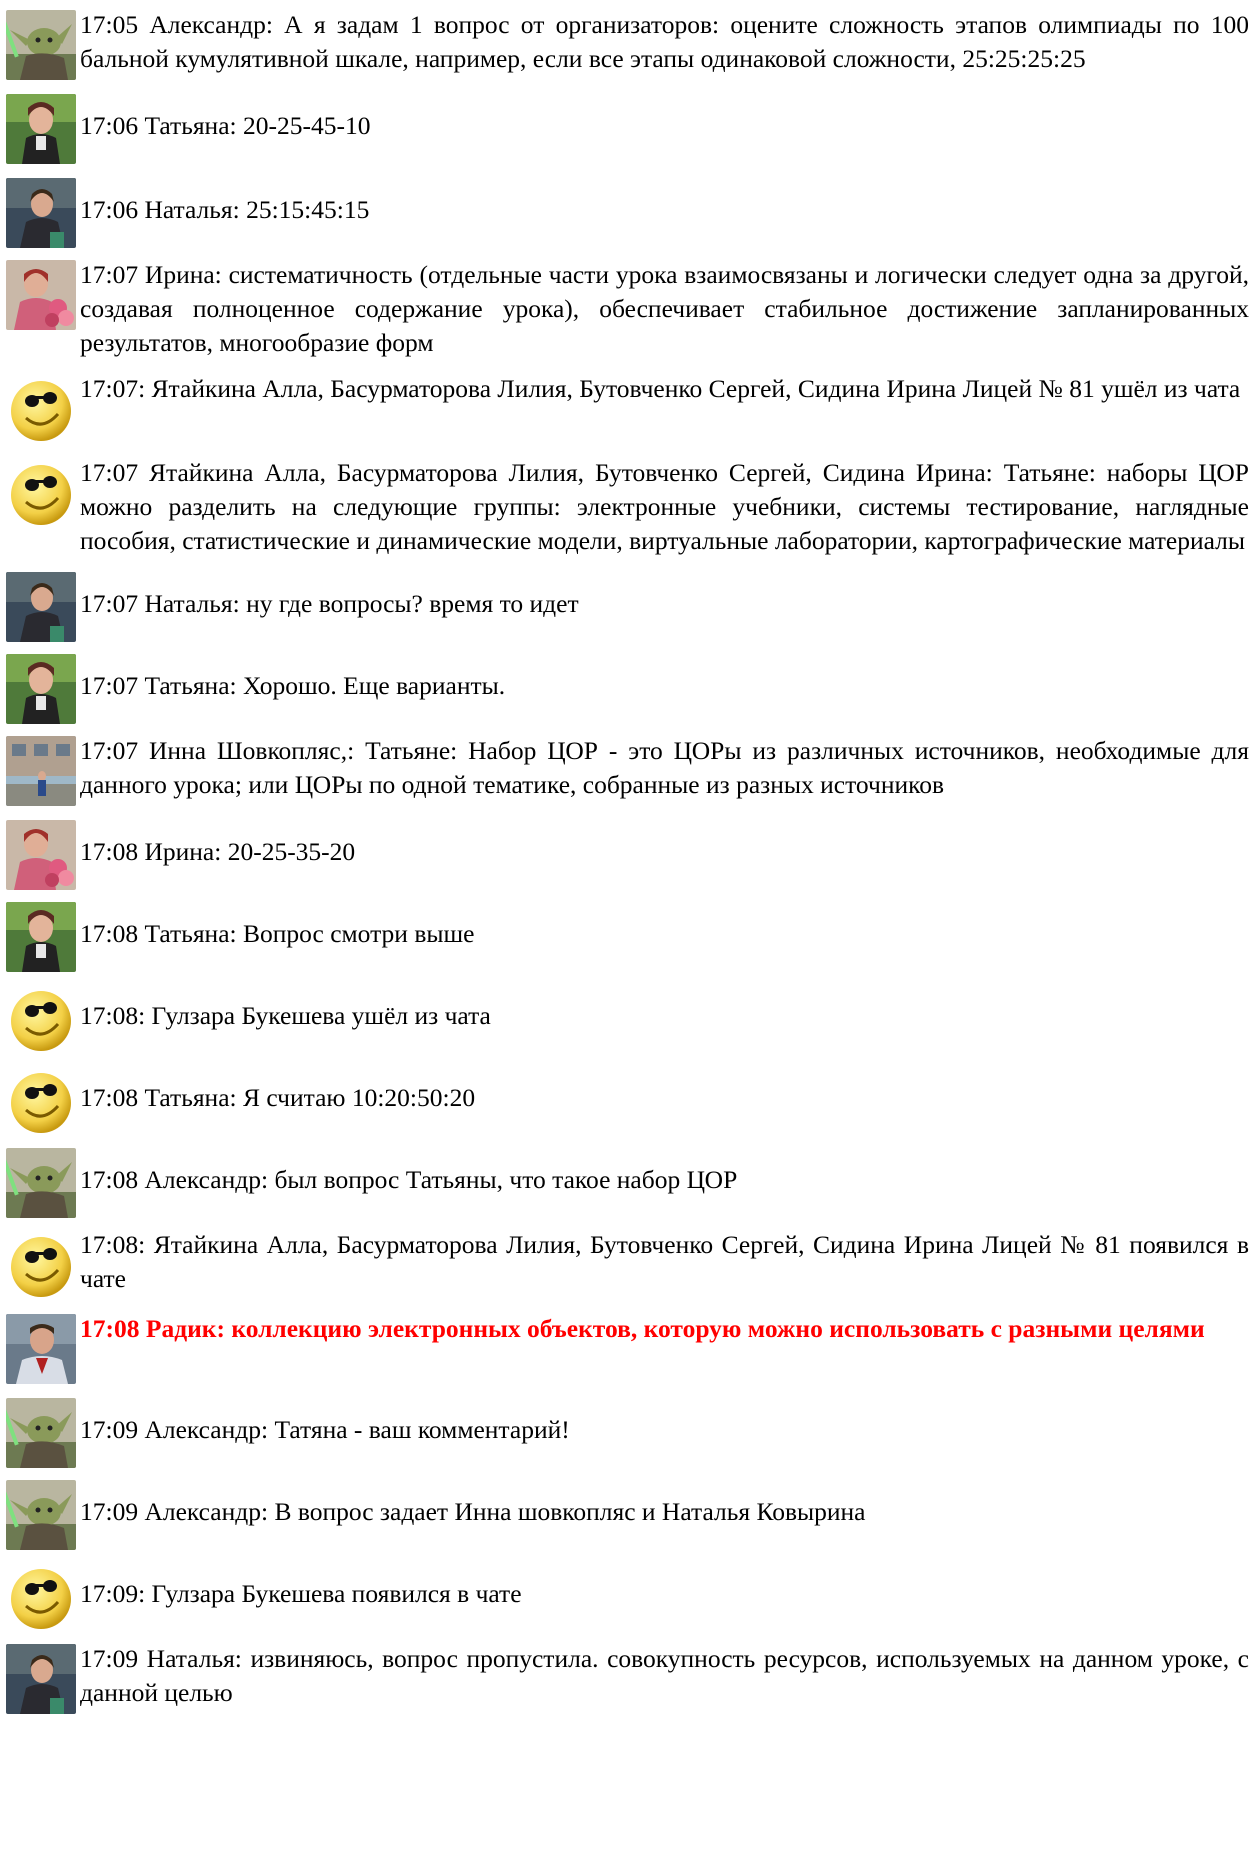  I want to click on chat-message: 17:08 Татьяна: Вопрос смотри выше, so click(629, 936).